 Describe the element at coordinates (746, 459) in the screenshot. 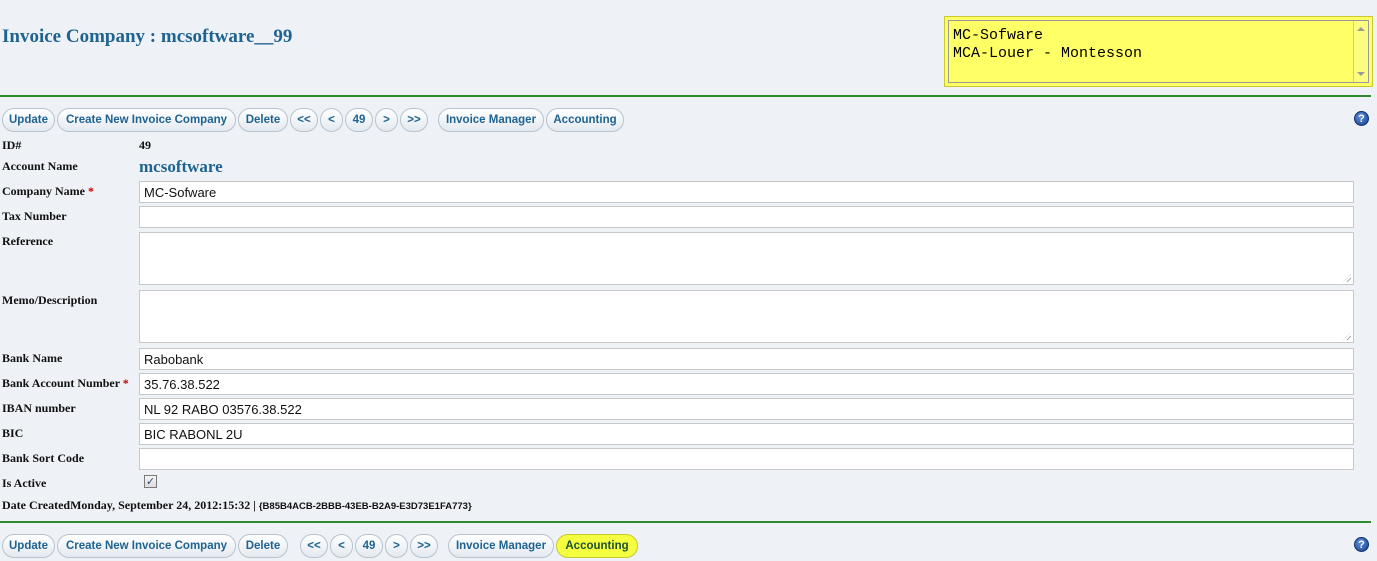

I see `bank-sort-code-input` at that location.